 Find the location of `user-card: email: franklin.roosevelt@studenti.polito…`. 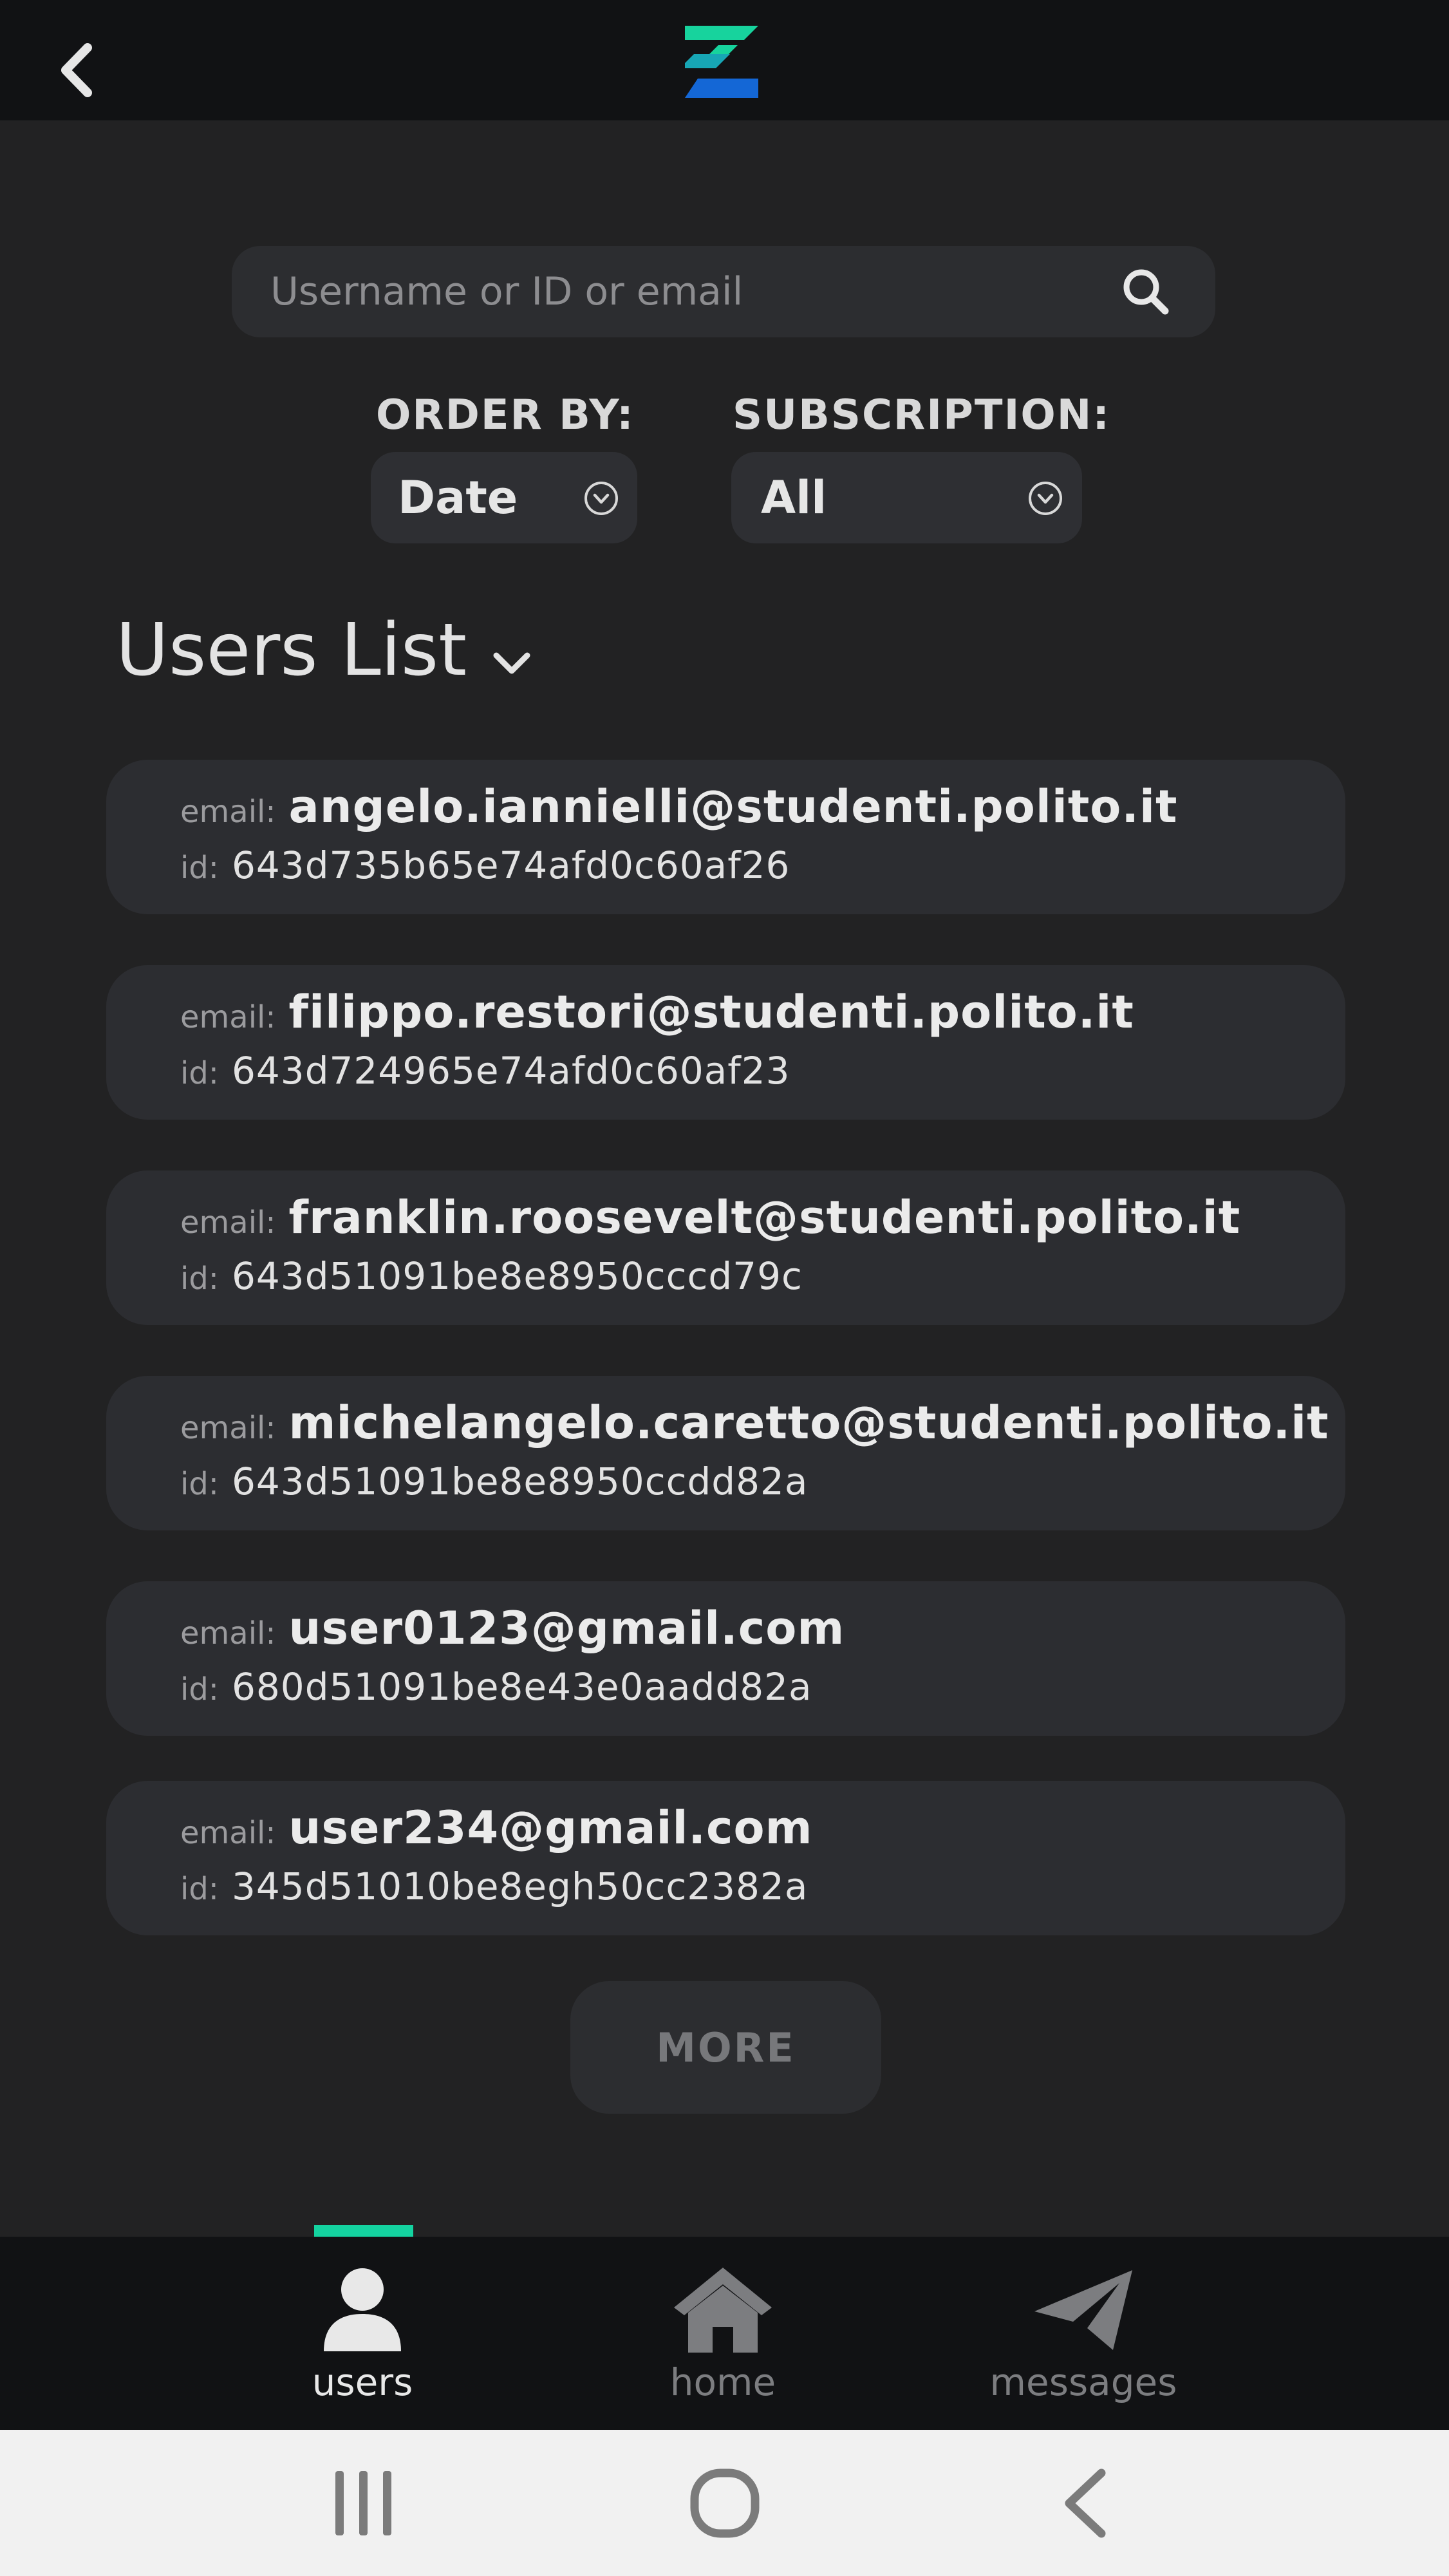

user-card: email: franklin.roosevelt@studenti.polito… is located at coordinates (725, 1247).